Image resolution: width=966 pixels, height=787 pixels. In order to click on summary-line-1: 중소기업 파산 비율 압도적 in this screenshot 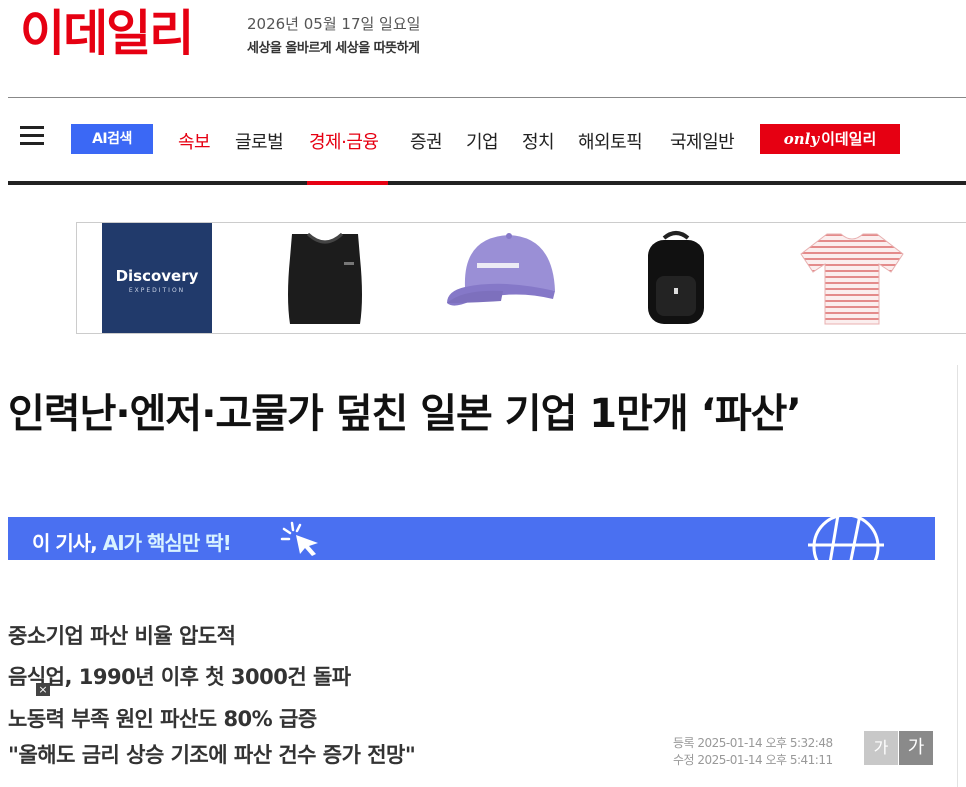, I will do `click(122, 636)`.